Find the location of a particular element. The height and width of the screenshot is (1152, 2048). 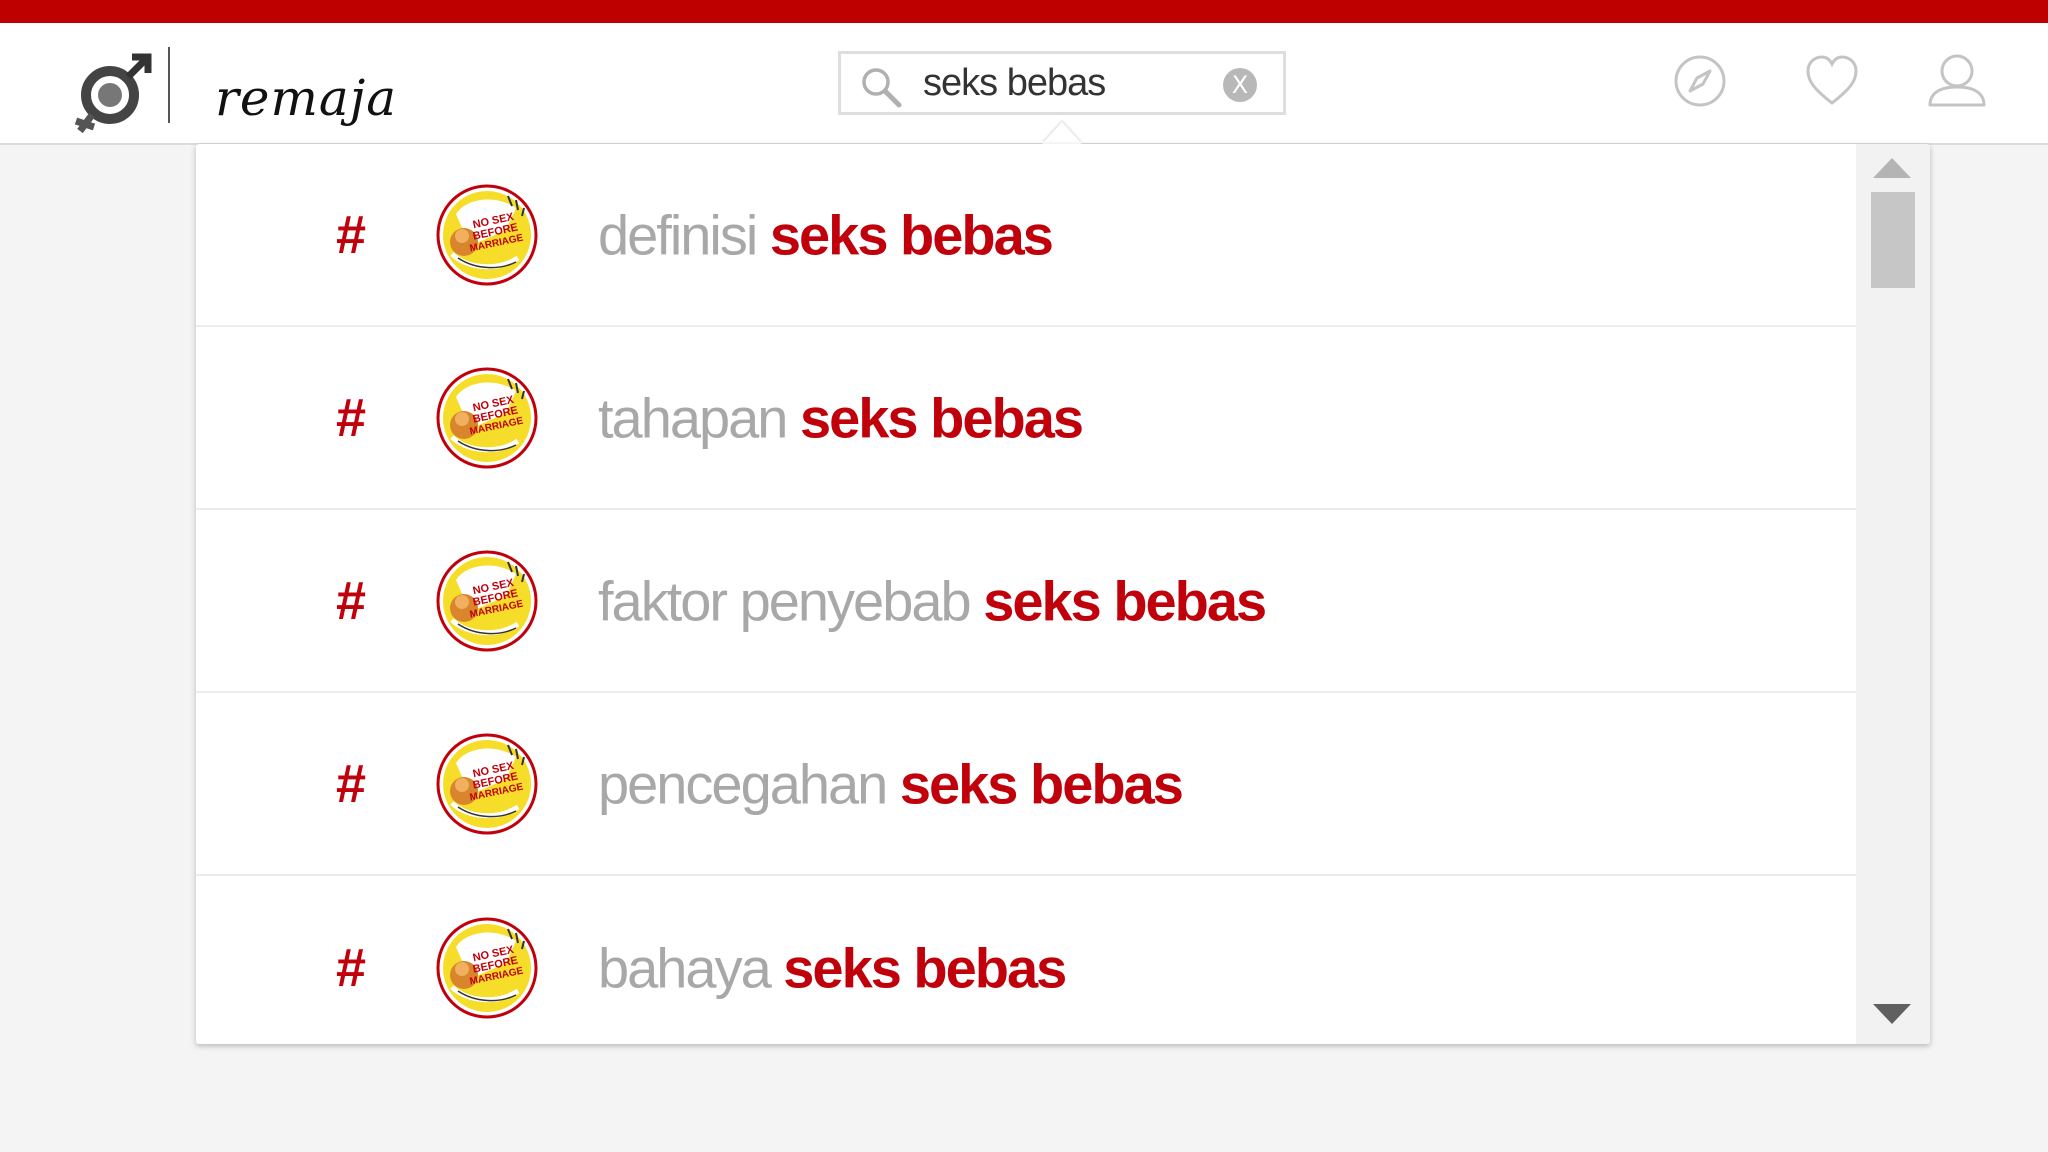

suggestion-text: bahaya seks bebas is located at coordinates (832, 967).